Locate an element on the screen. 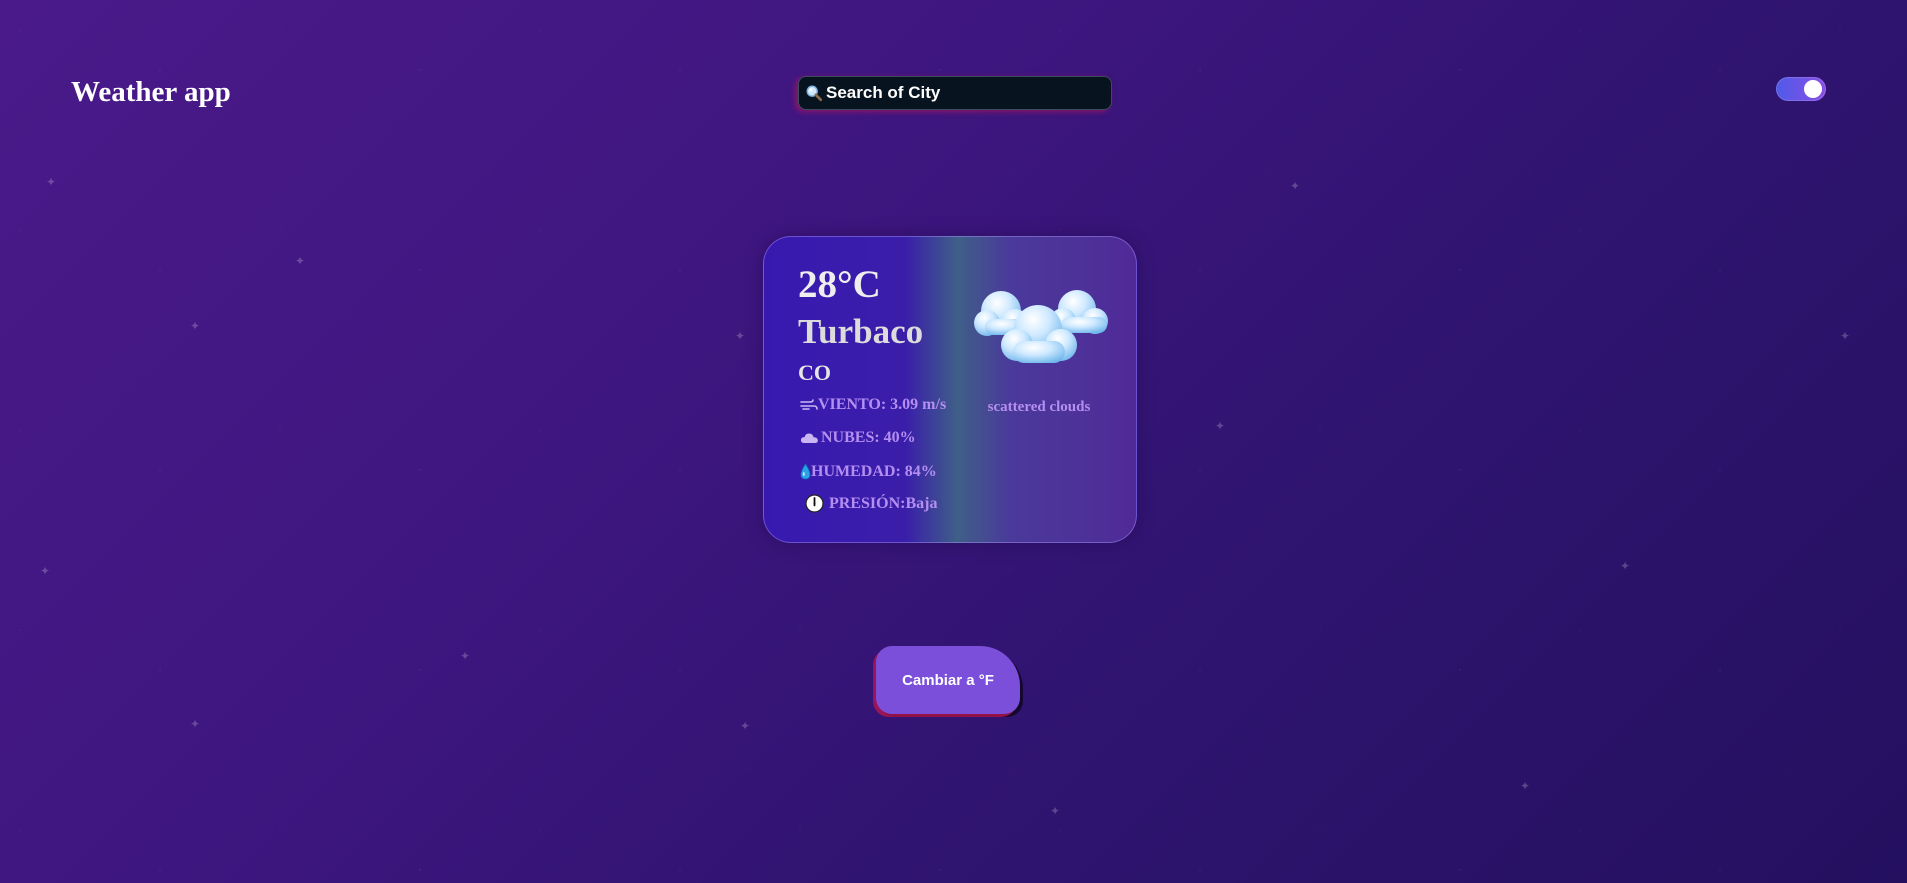 This screenshot has height=883, width=1907. humidity-text: HUMEDAD: 84% is located at coordinates (874, 471).